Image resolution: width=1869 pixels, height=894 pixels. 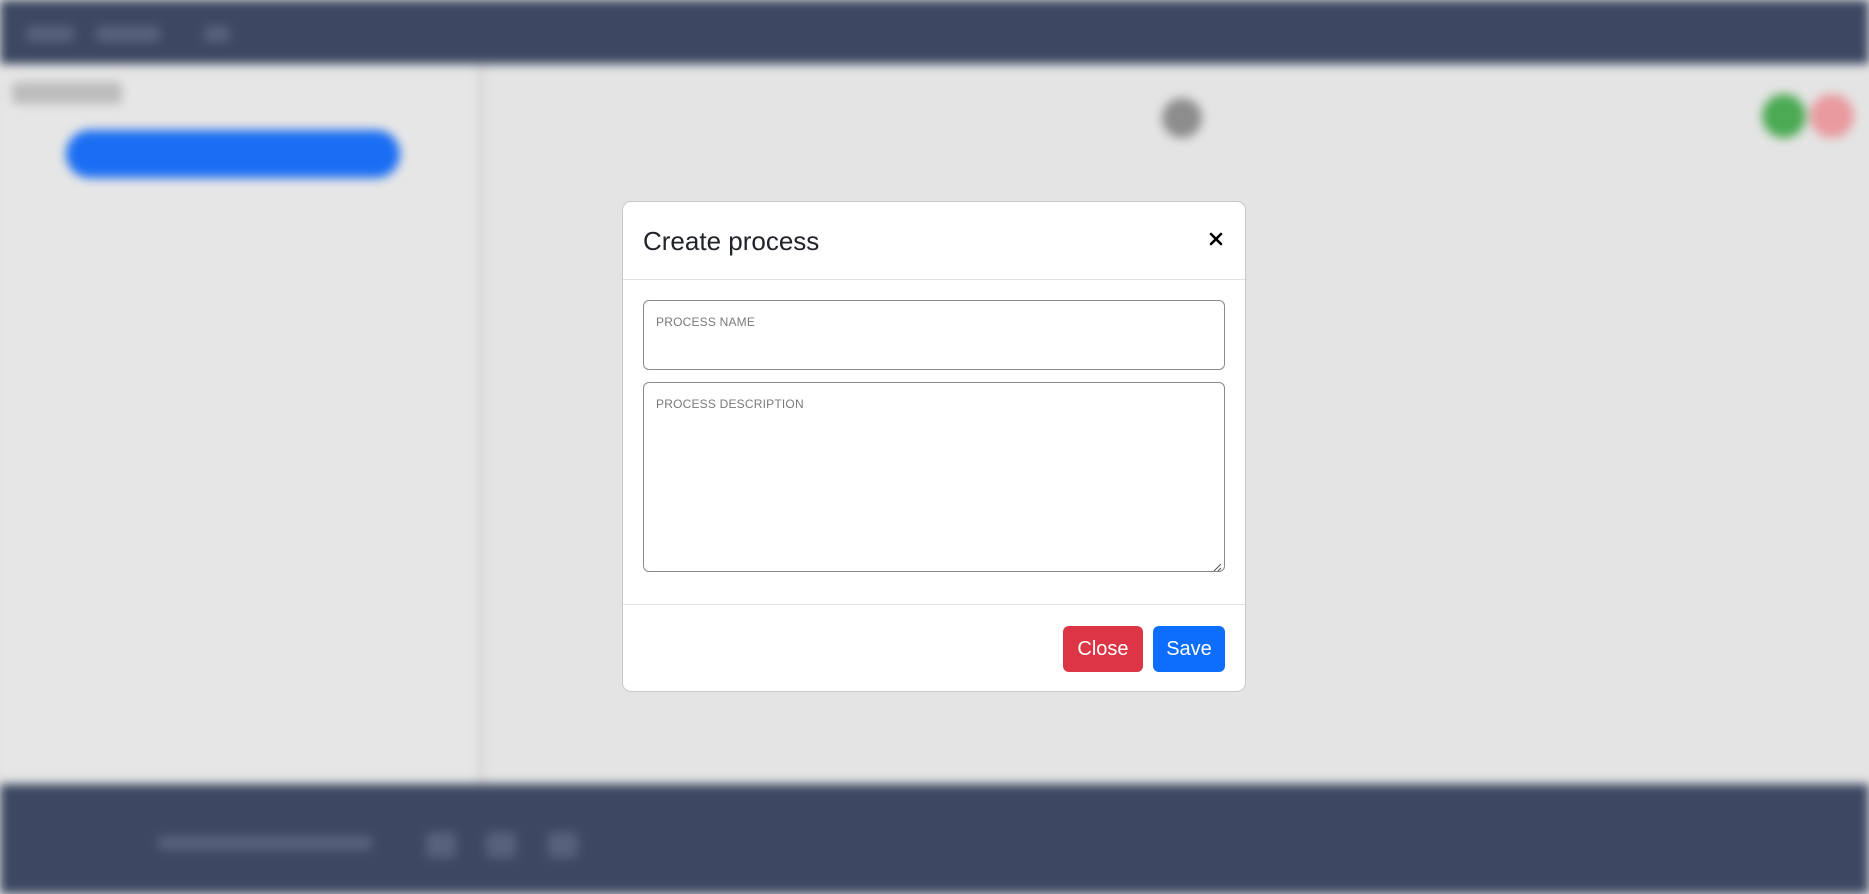 I want to click on modal-close-button, so click(x=1216, y=239).